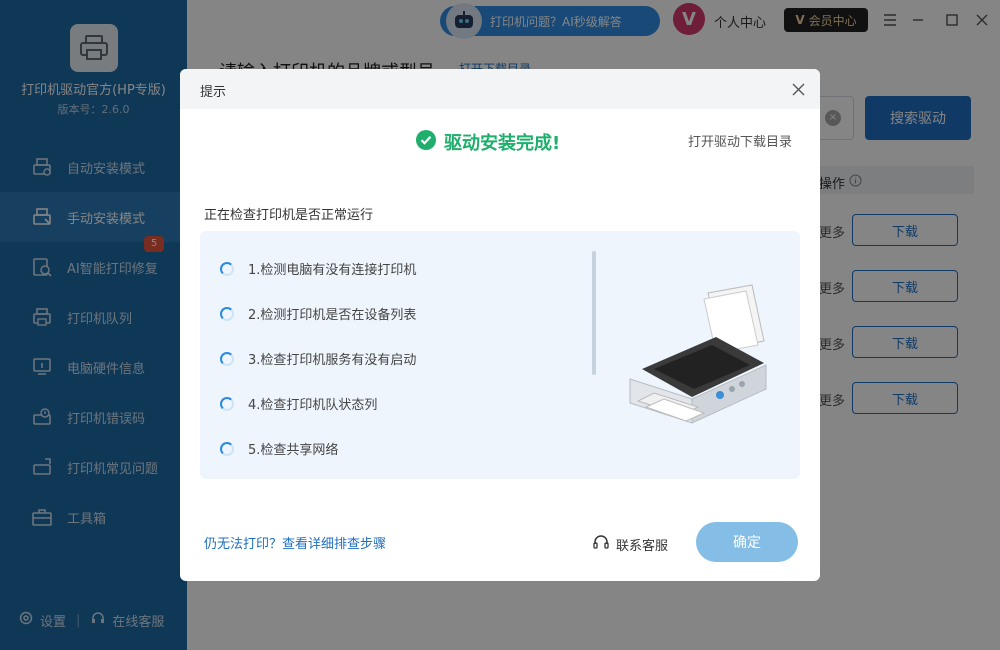 The width and height of the screenshot is (1000, 650). What do you see at coordinates (502, 143) in the screenshot?
I see `install-complete-text: 驱动安装完成!` at bounding box center [502, 143].